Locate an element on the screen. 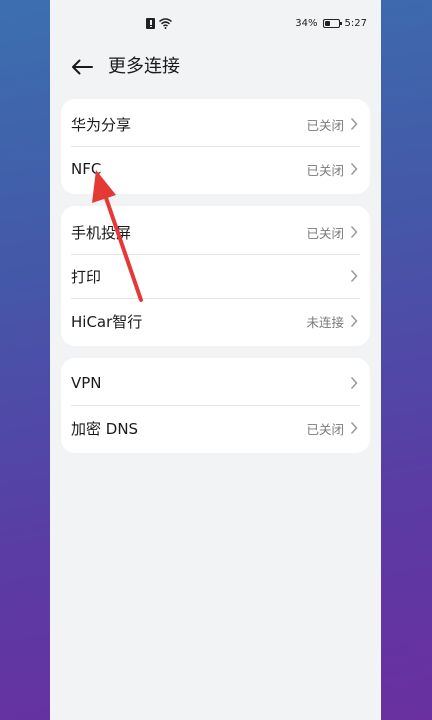 This screenshot has width=432, height=720. settings-item-label: 手机投屏 is located at coordinates (101, 232).